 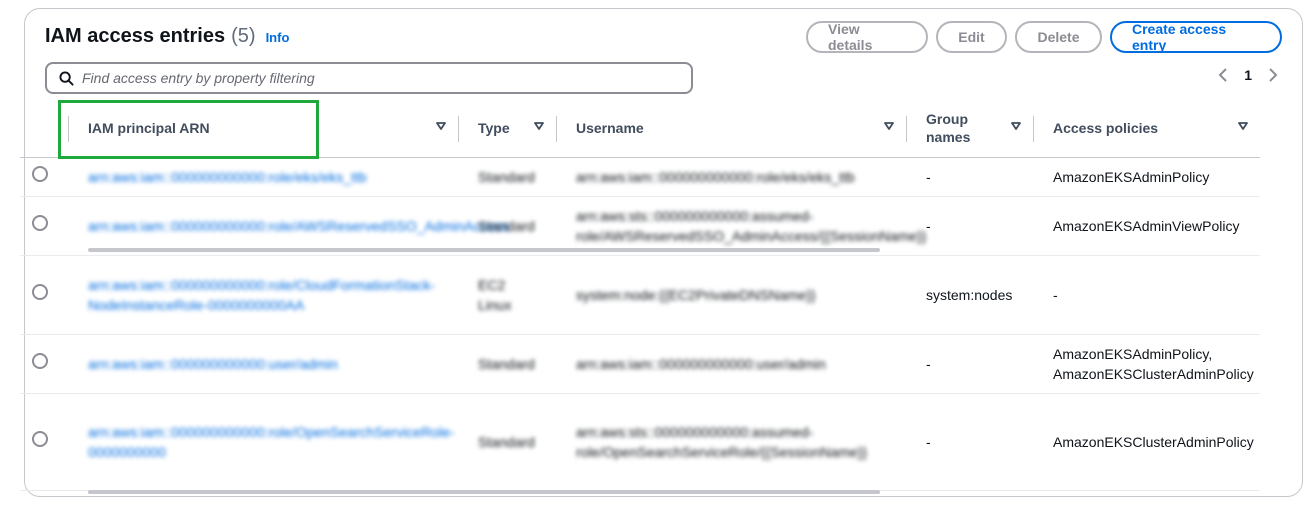 What do you see at coordinates (1196, 37) in the screenshot?
I see `create-access-entry-button: Create access entry` at bounding box center [1196, 37].